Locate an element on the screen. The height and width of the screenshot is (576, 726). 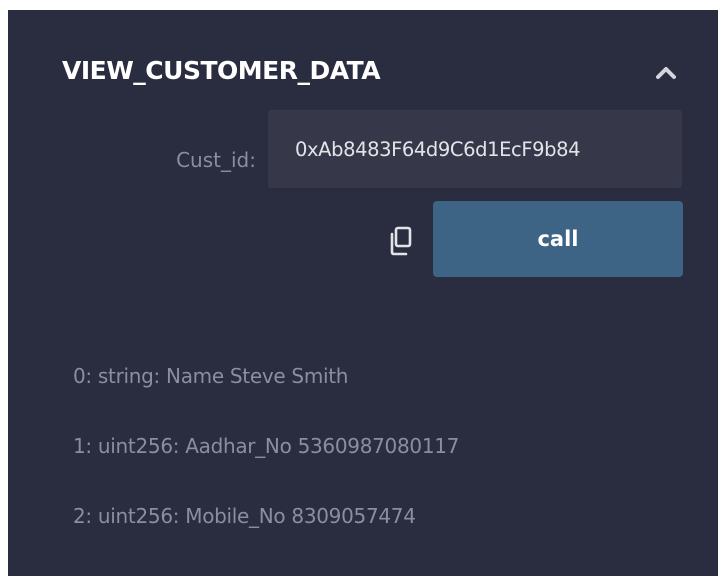
result-line-2: 2: uint256: Mobile_No 8309057474 is located at coordinates (244, 516).